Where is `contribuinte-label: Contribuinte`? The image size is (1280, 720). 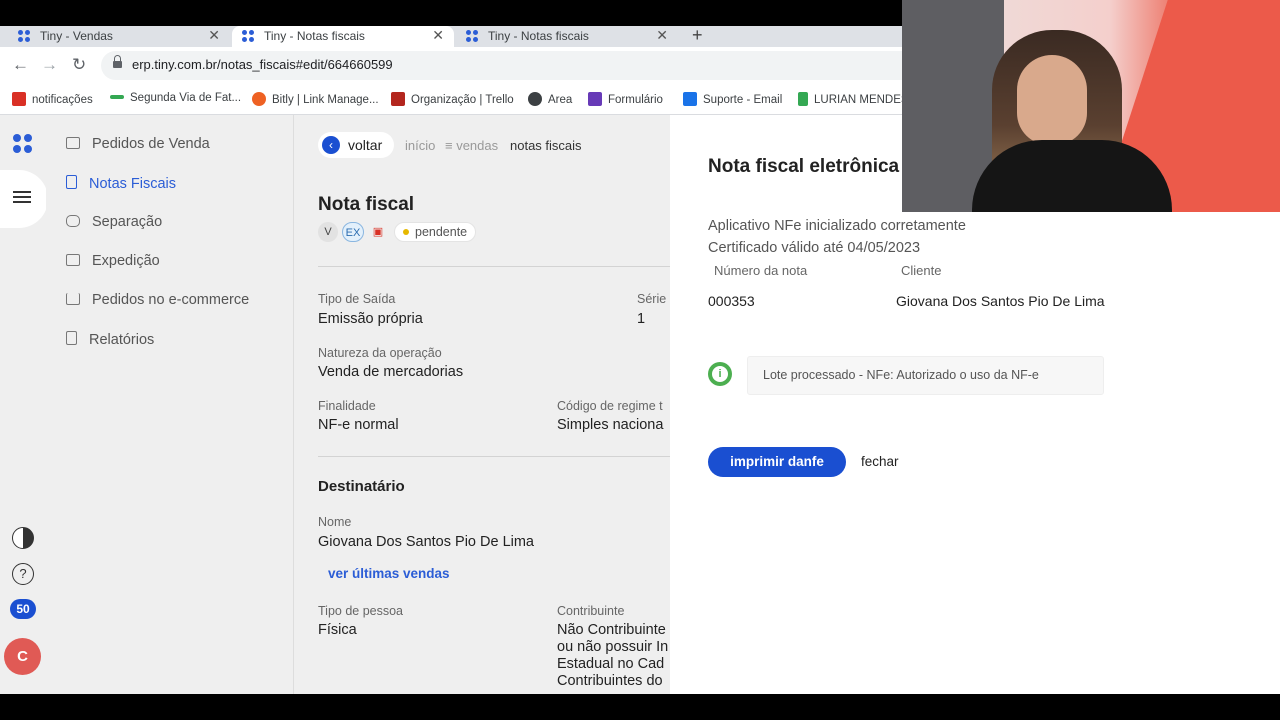
contribuinte-label: Contribuinte is located at coordinates (591, 611).